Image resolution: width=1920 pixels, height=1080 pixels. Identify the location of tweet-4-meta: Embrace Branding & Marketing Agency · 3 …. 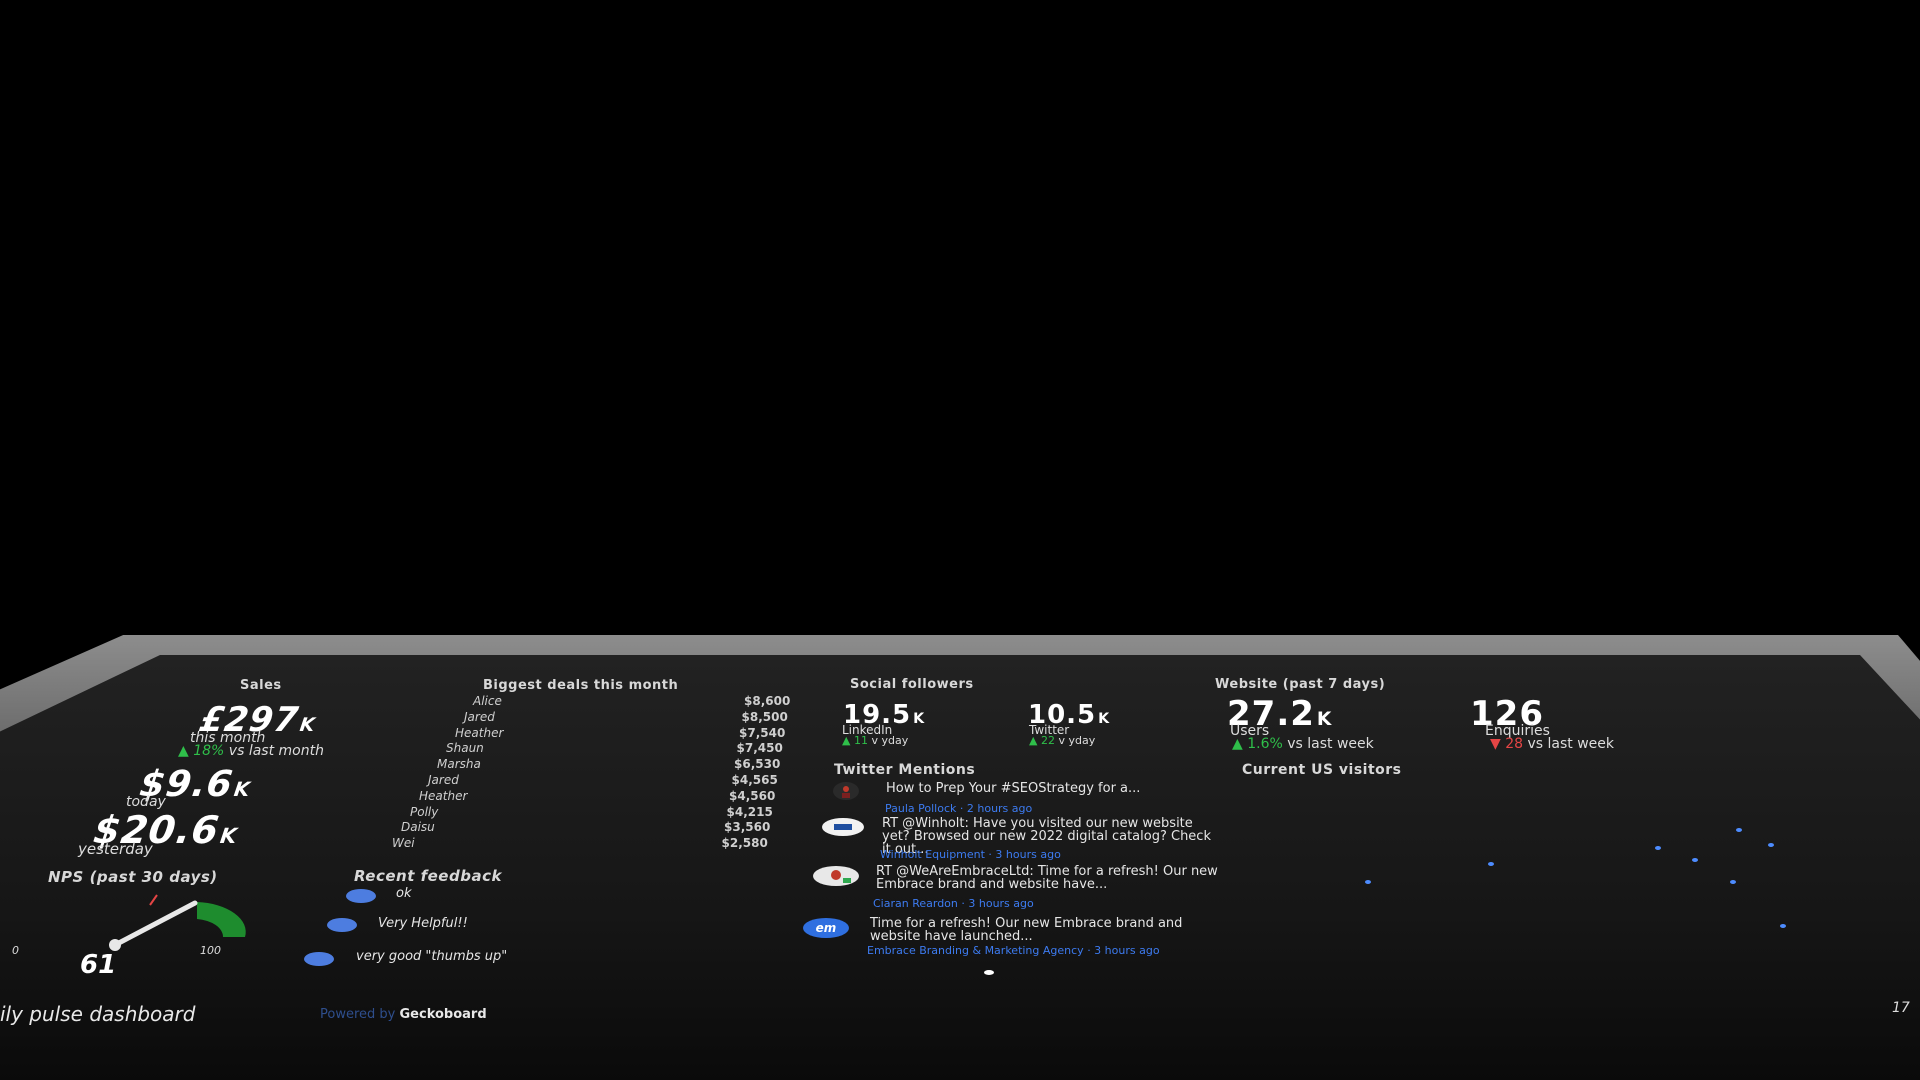
(1013, 950).